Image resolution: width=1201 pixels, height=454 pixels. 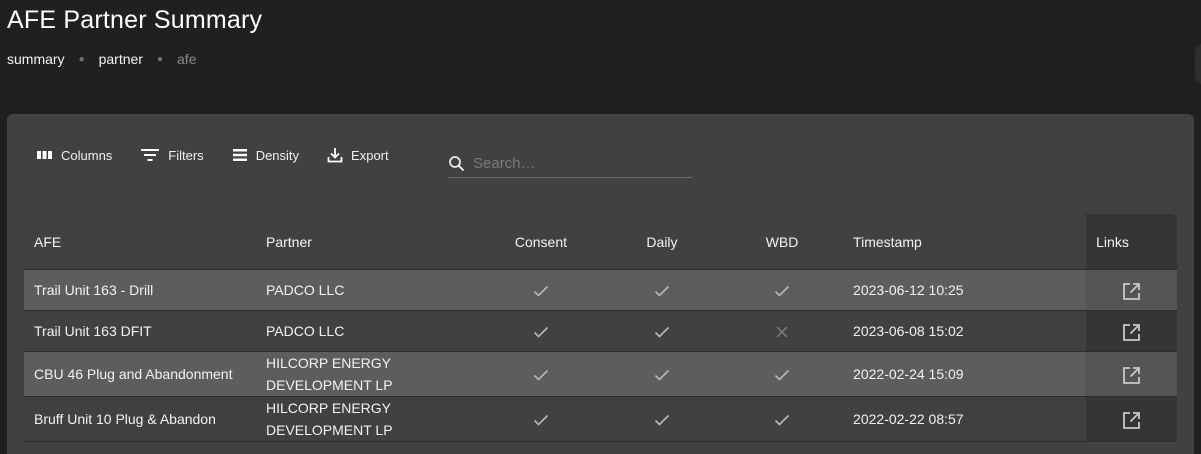 What do you see at coordinates (965, 242) in the screenshot?
I see `column-header-timestamp: Timestamp` at bounding box center [965, 242].